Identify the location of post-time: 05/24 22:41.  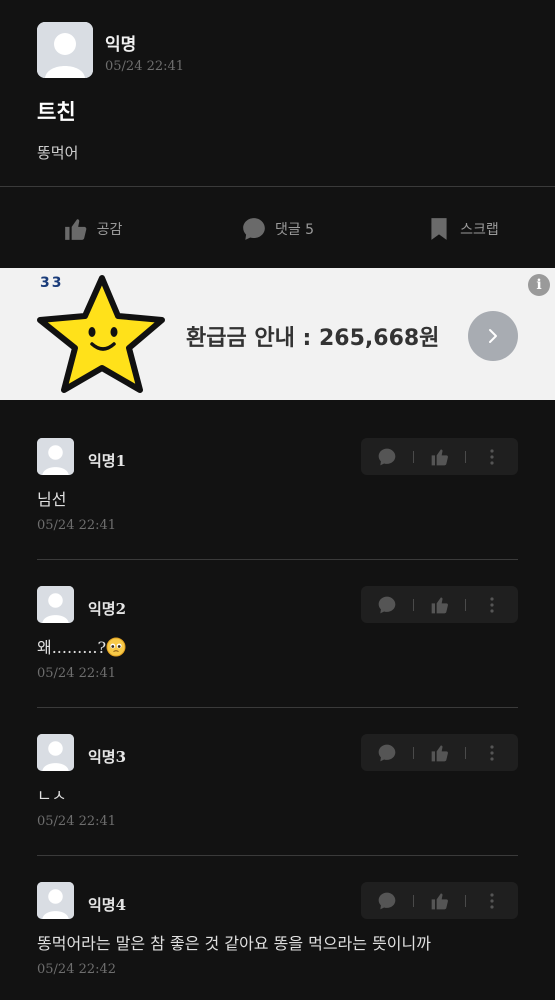
(145, 66).